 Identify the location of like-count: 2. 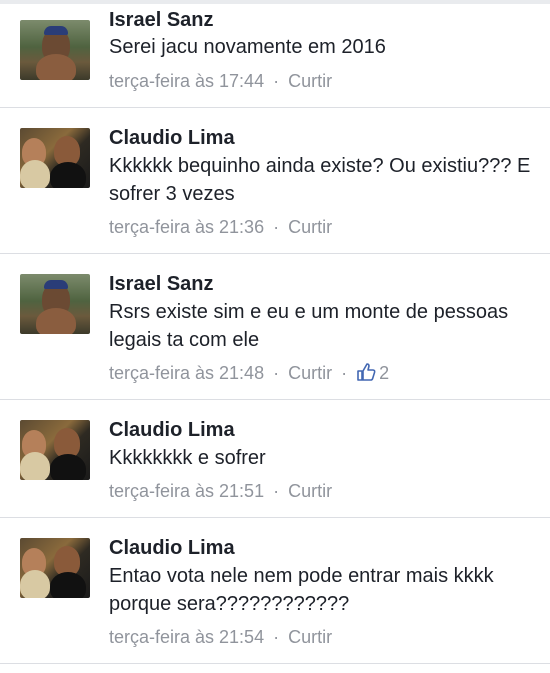
(372, 373).